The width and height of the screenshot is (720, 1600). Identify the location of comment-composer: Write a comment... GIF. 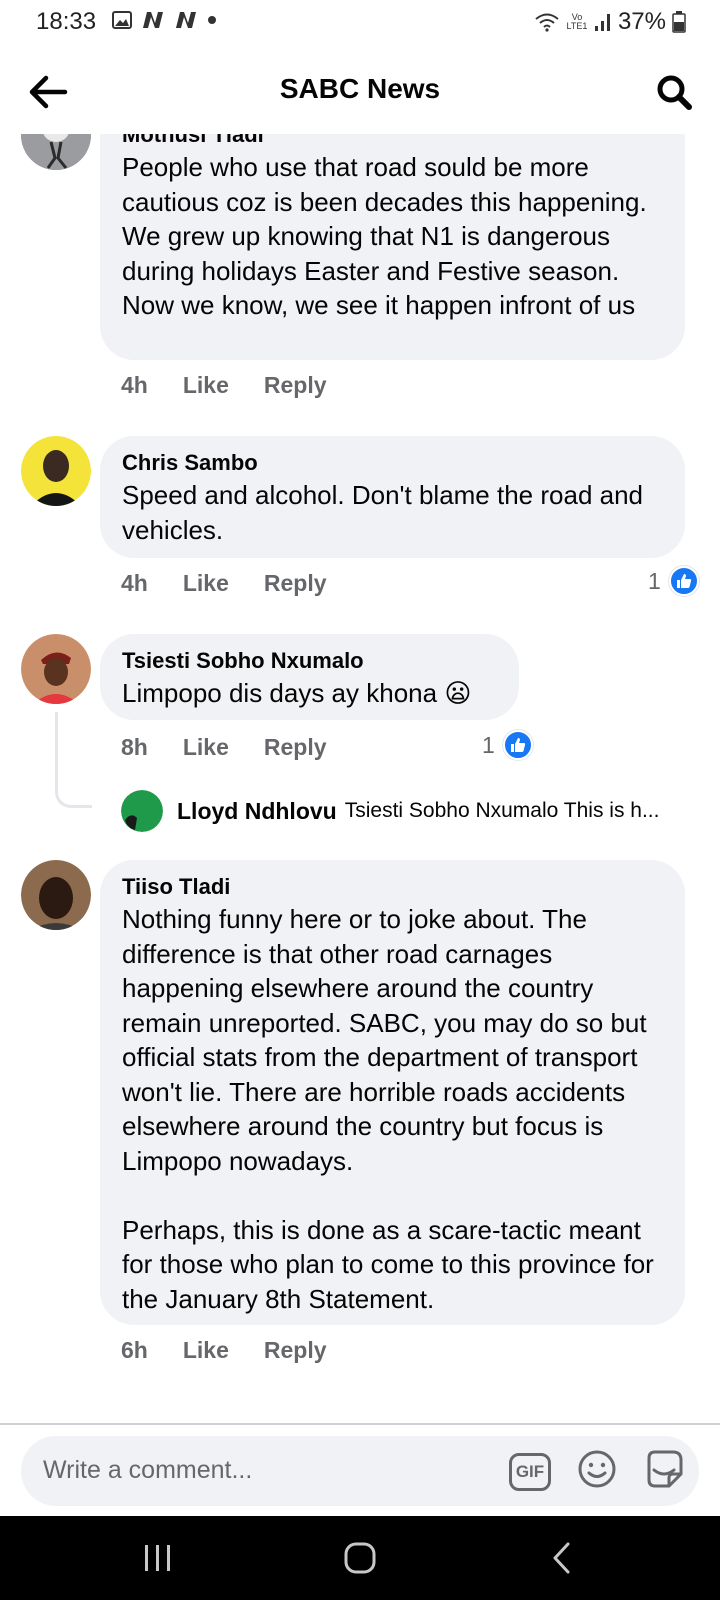
(360, 1471).